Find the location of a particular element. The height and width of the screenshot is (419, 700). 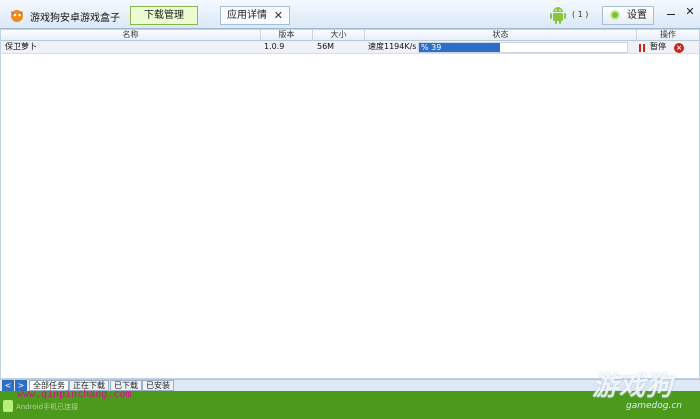

header-size: 大小 is located at coordinates (339, 35).